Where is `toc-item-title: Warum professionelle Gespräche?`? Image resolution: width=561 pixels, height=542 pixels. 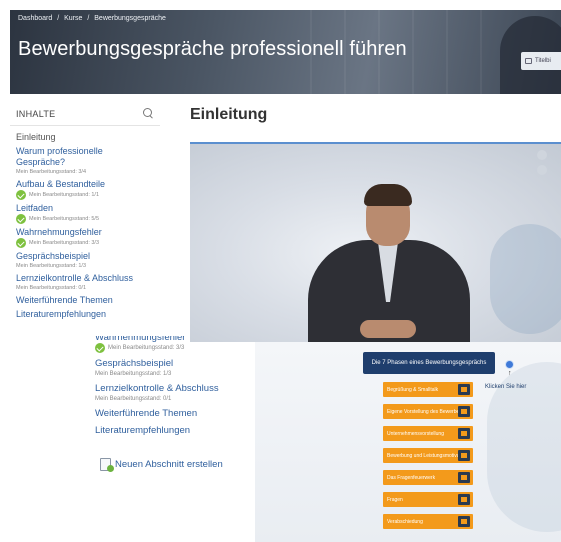 toc-item-title: Warum professionelle Gespräche? is located at coordinates (85, 157).